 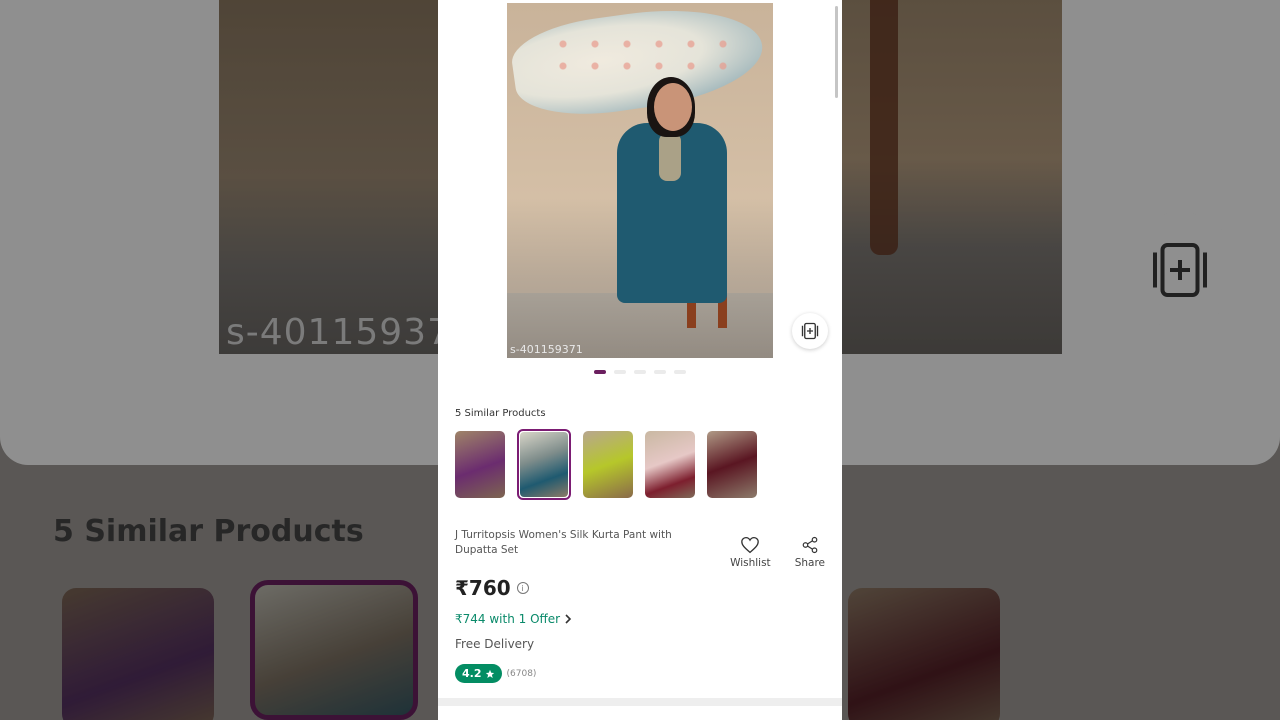 I want to click on similar-products-list, so click(x=640, y=464).